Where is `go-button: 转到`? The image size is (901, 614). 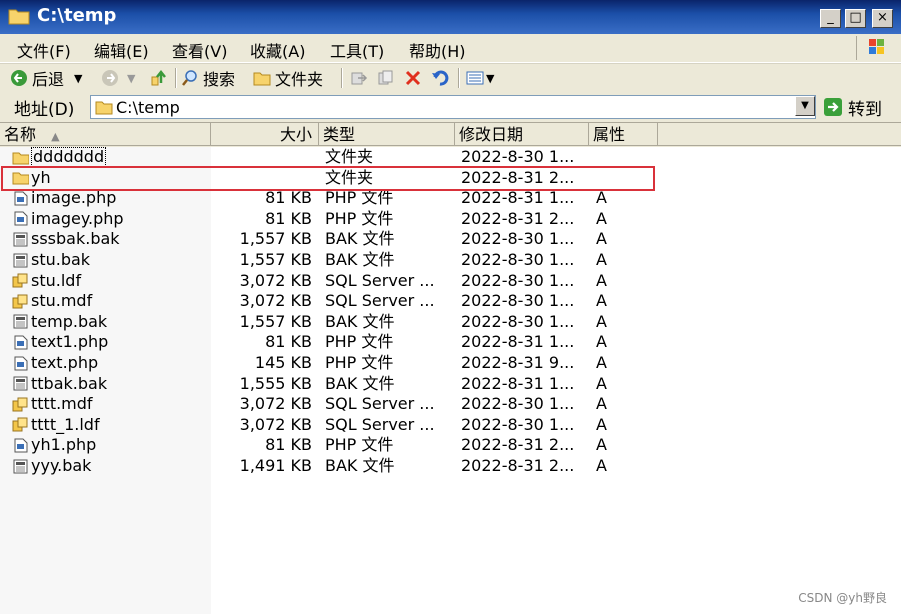
go-button: 转到 is located at coordinates (852, 107).